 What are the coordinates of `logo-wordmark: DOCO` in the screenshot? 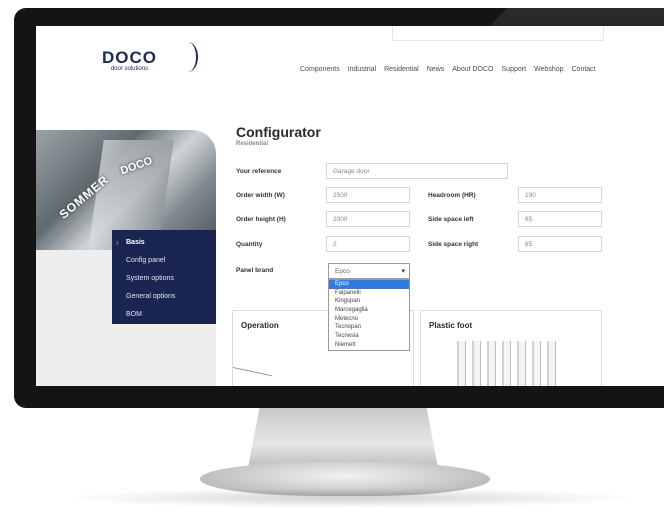 It's located at (129, 57).